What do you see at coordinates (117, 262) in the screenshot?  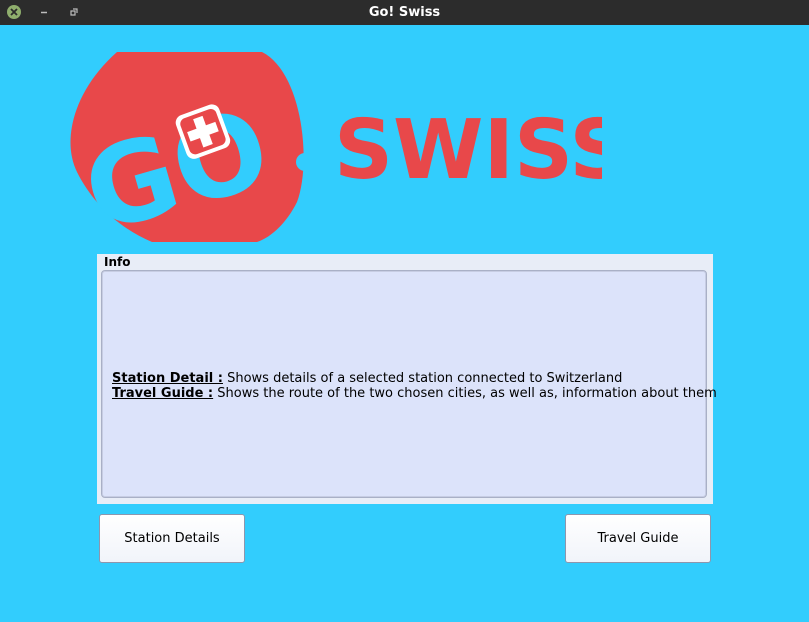 I see `info-title: Info` at bounding box center [117, 262].